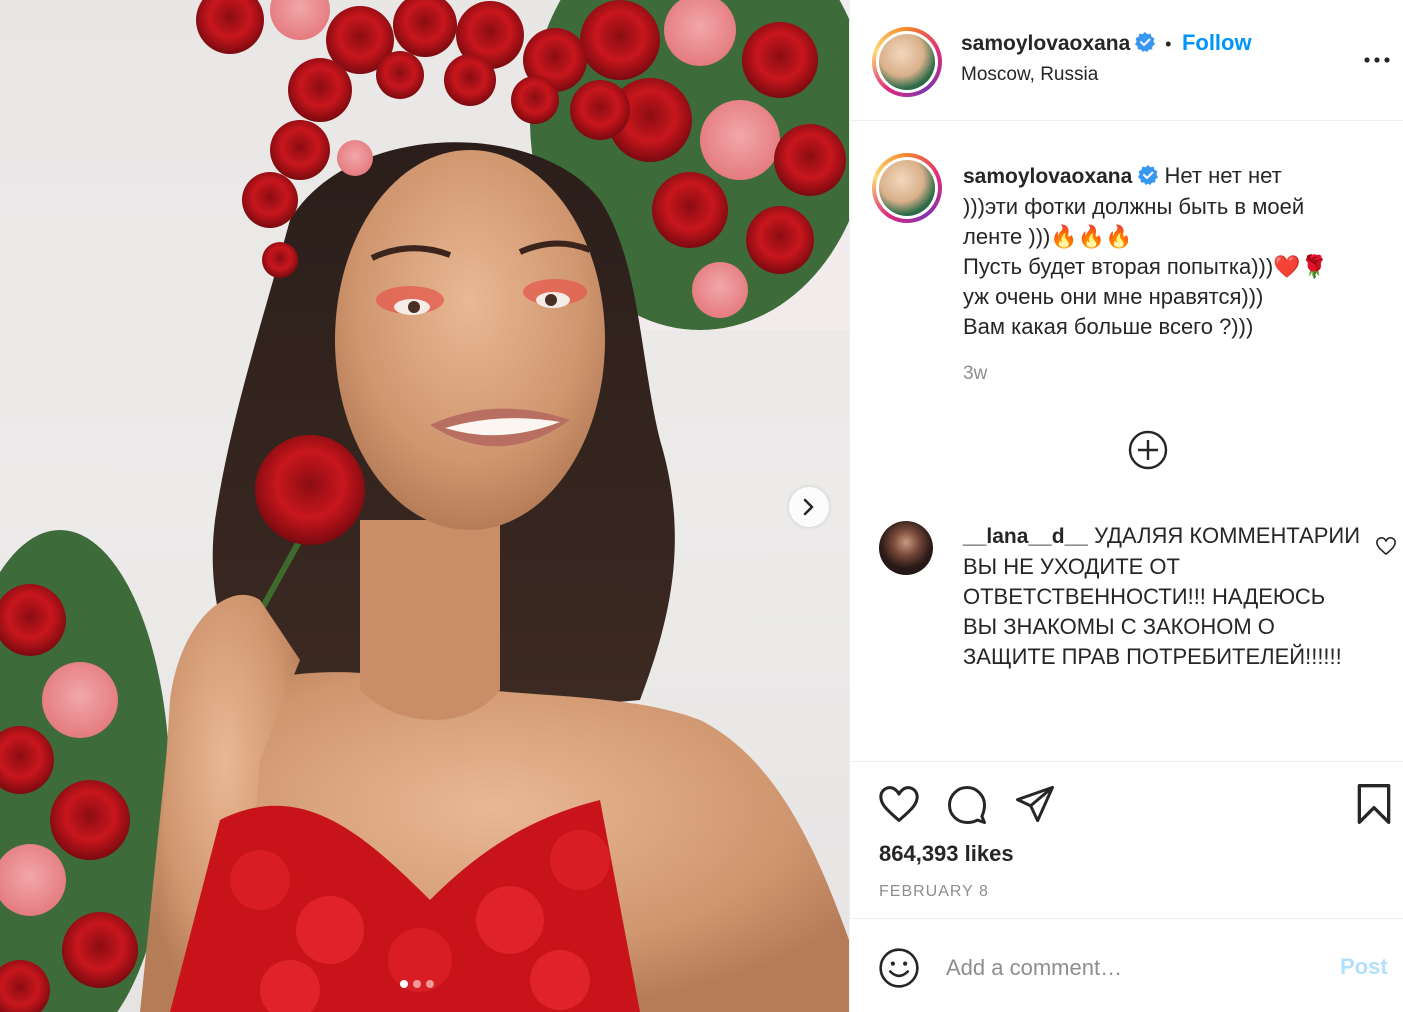  What do you see at coordinates (1048, 236) in the screenshot?
I see `caption-line: ленте )))🔥🔥🔥` at bounding box center [1048, 236].